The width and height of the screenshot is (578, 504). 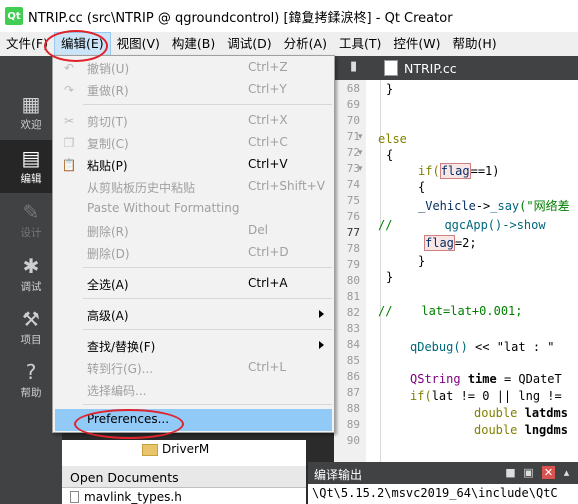 What do you see at coordinates (353, 328) in the screenshot?
I see `line-number: 83` at bounding box center [353, 328].